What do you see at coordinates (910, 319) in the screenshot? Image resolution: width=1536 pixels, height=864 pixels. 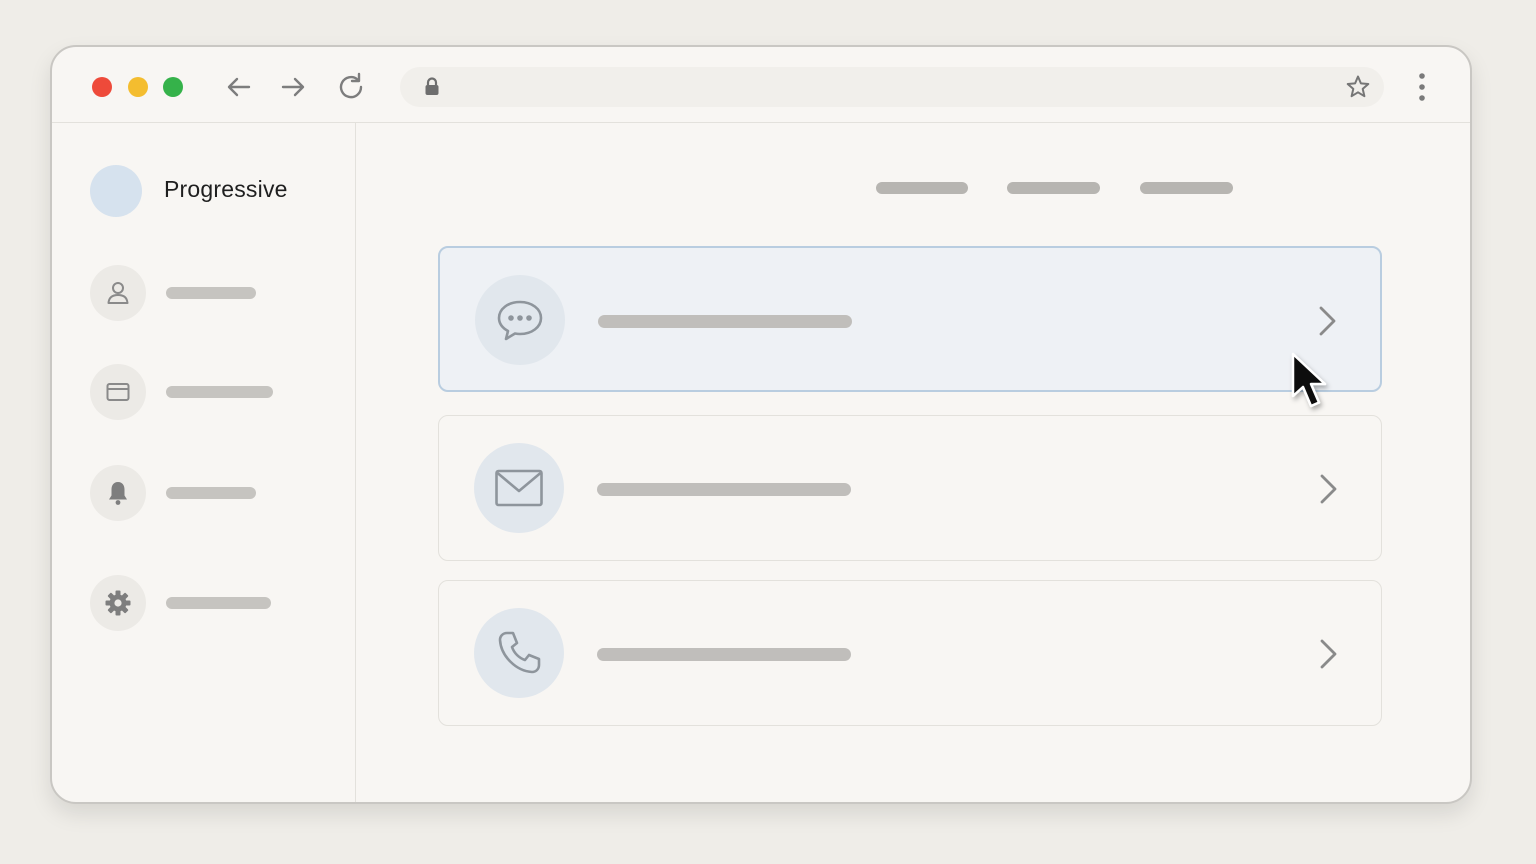 I see `option-card-chat` at bounding box center [910, 319].